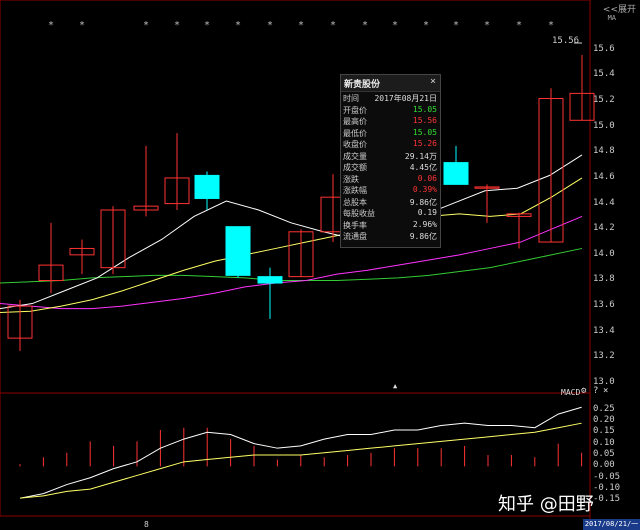 The width and height of the screenshot is (640, 530). What do you see at coordinates (604, 305) in the screenshot?
I see `price-tick-label: 13.6` at bounding box center [604, 305].